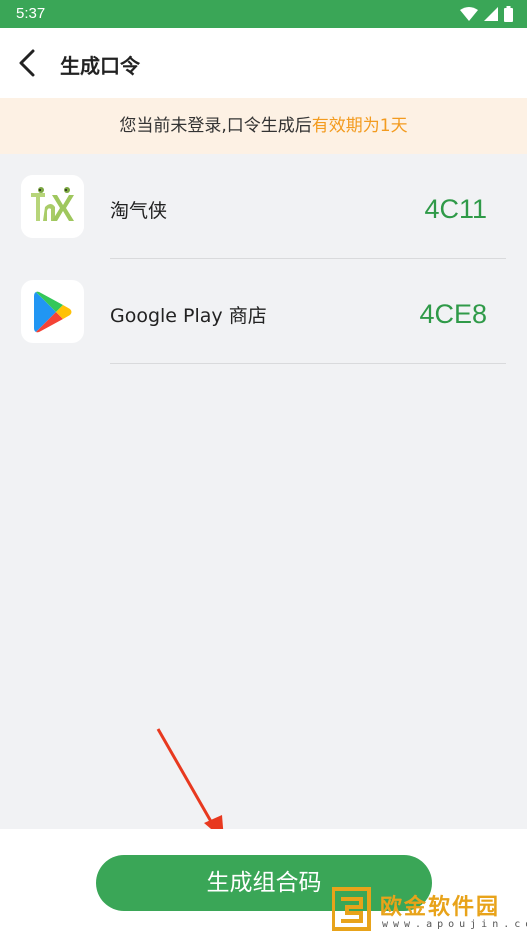 This screenshot has height=936, width=527. I want to click on status-icons, so click(486, 14).